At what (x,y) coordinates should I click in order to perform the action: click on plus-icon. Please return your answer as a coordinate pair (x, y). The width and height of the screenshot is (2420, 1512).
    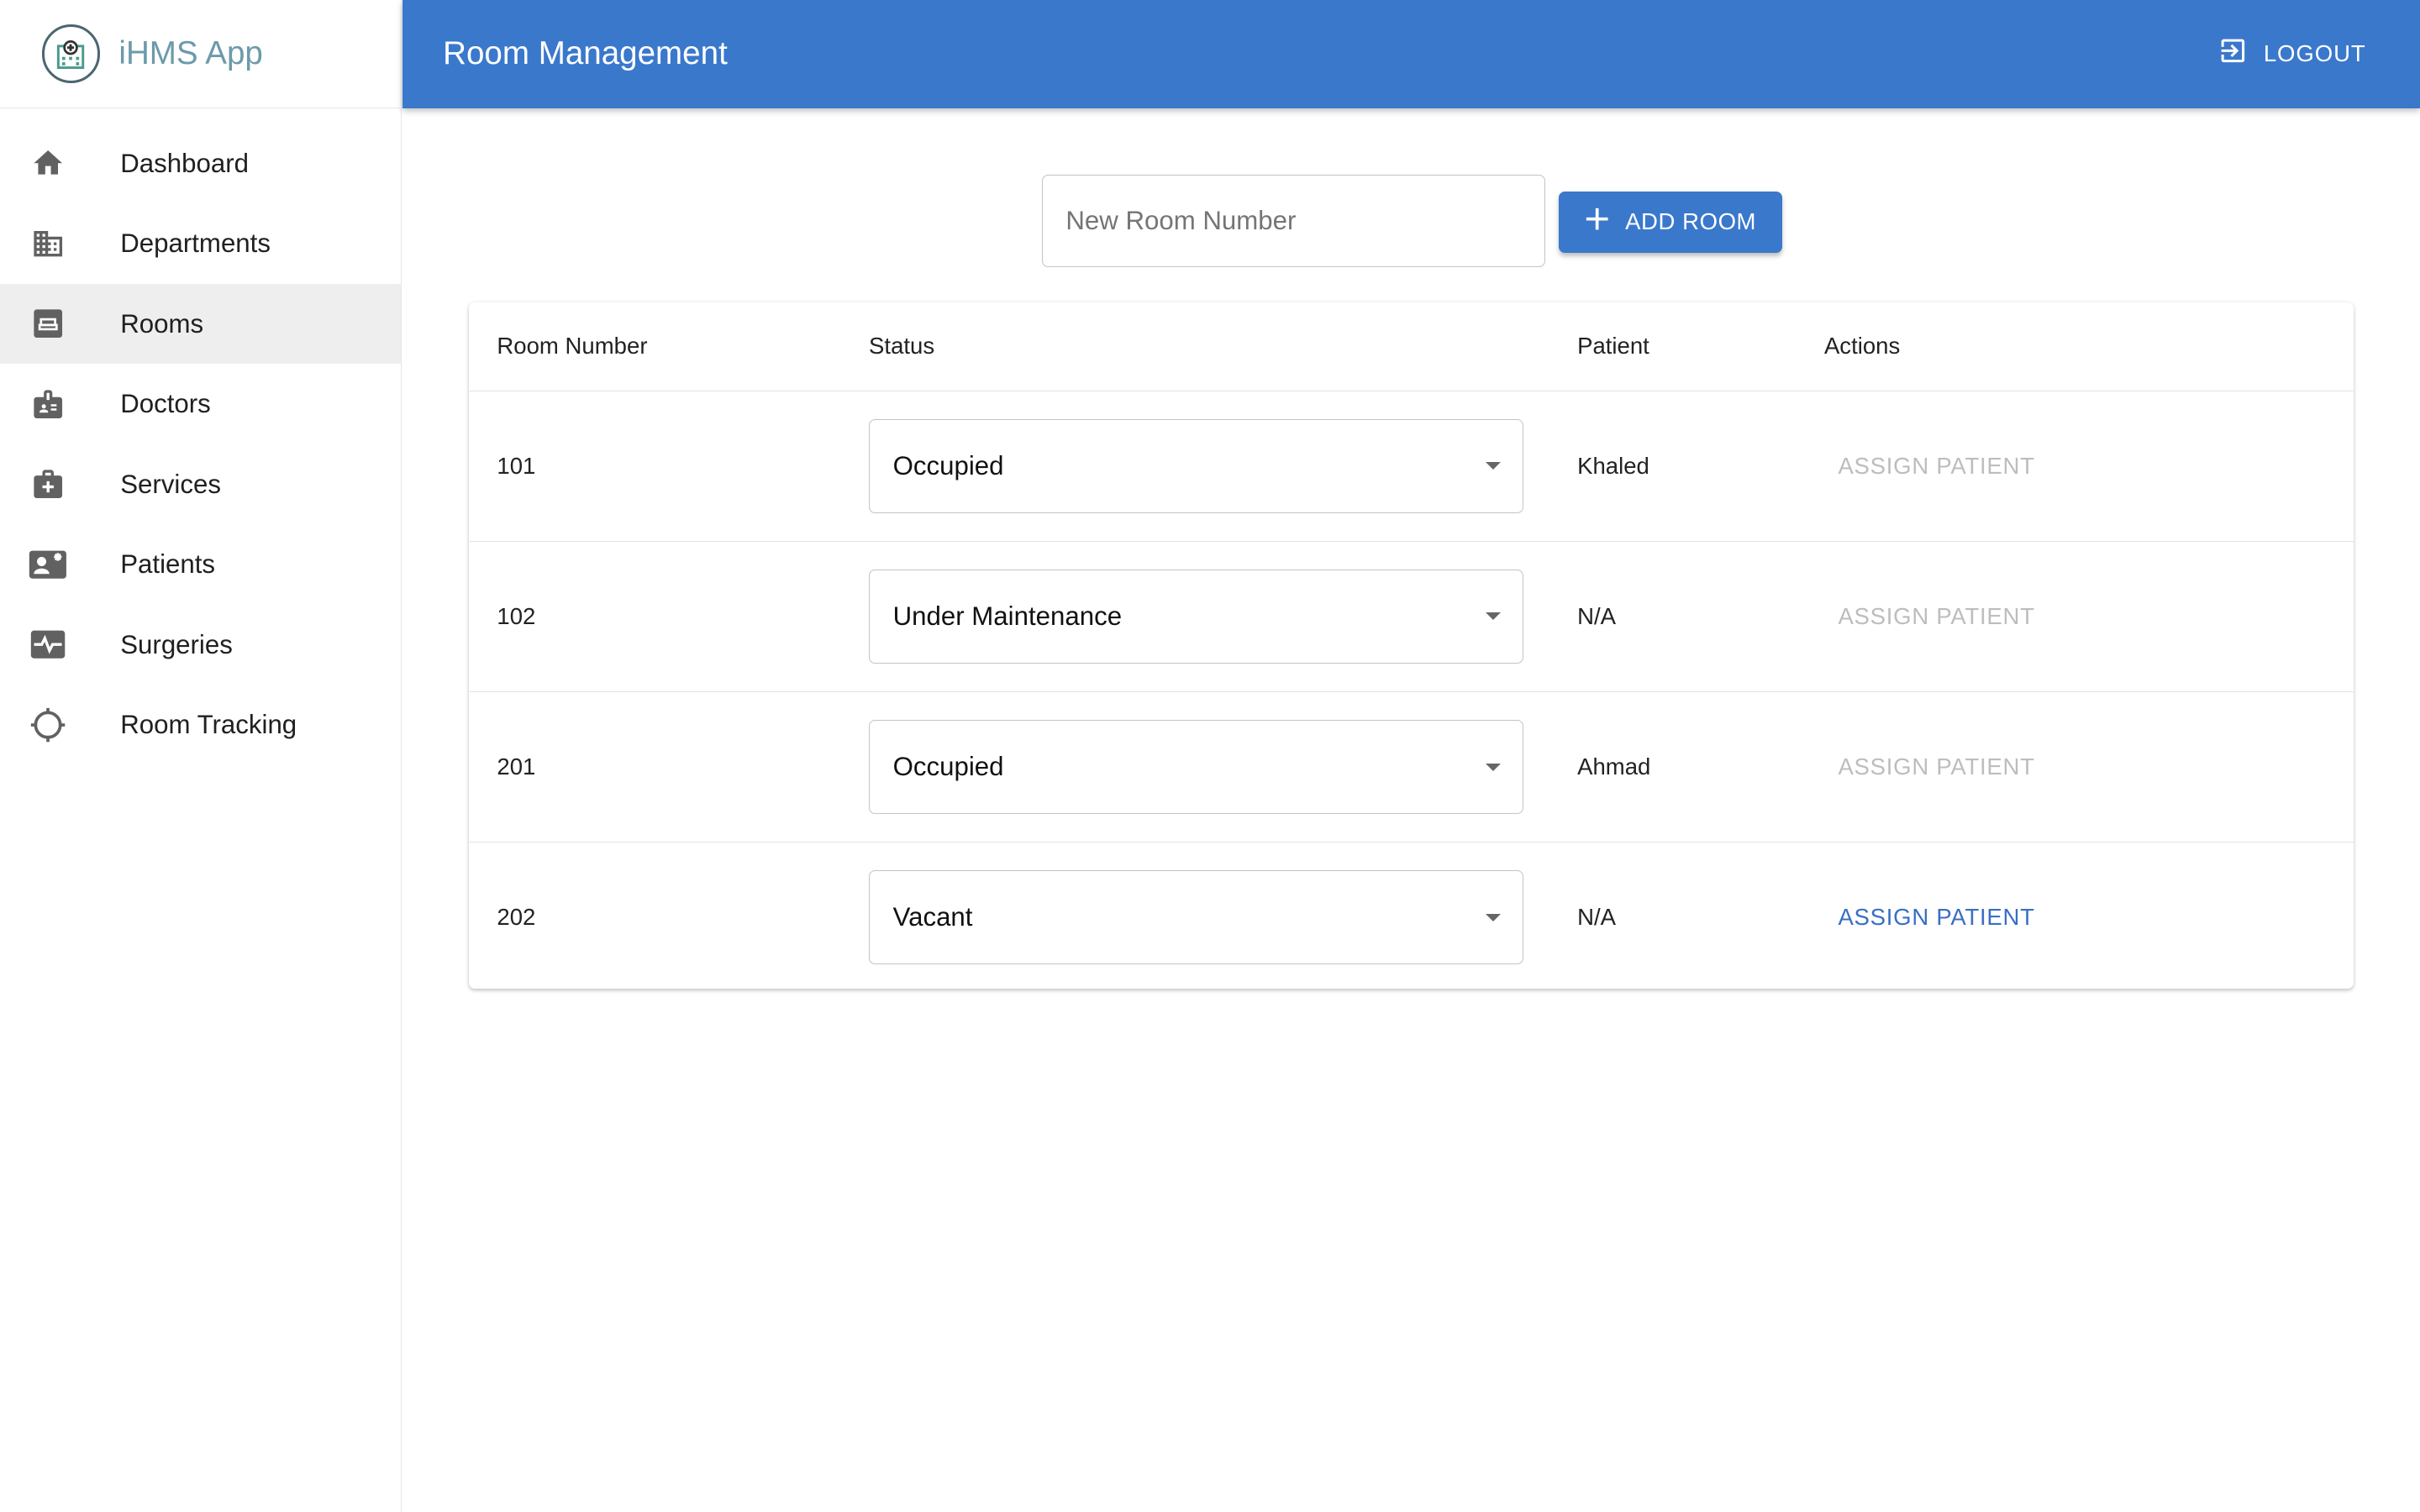
    Looking at the image, I should click on (1597, 222).